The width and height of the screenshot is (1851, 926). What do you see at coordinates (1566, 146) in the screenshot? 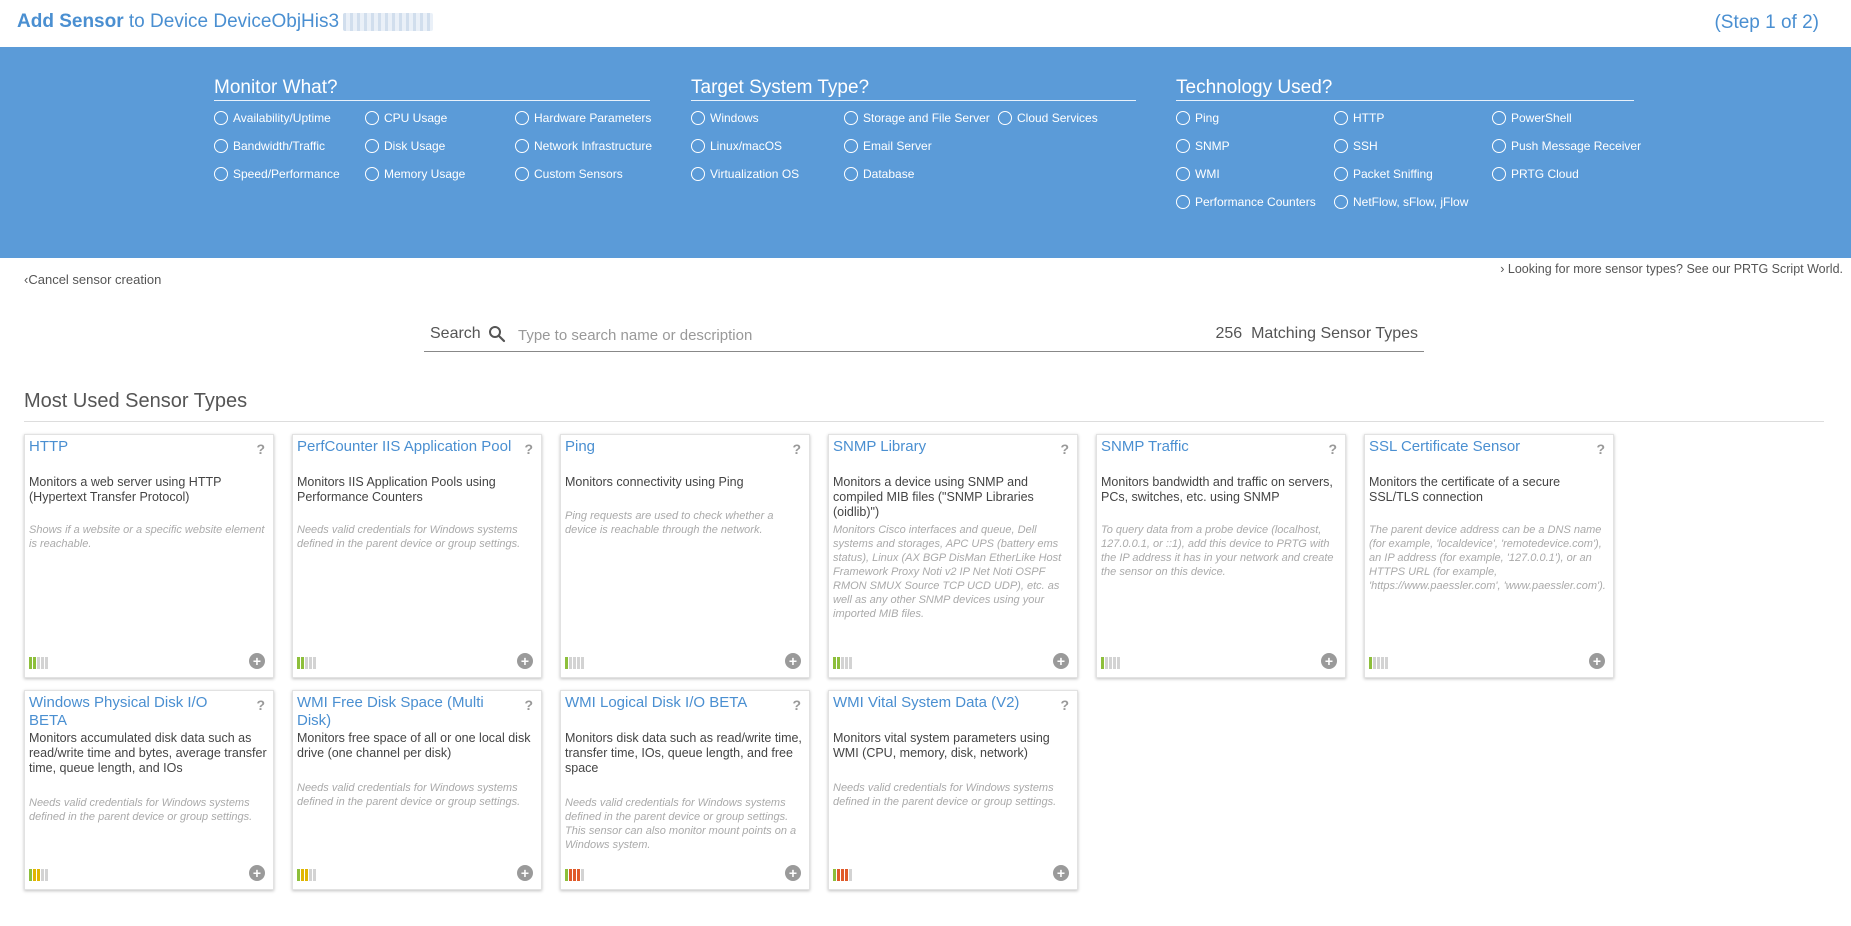
I see `filter-push-message-receiver: Push Message Receiver` at bounding box center [1566, 146].